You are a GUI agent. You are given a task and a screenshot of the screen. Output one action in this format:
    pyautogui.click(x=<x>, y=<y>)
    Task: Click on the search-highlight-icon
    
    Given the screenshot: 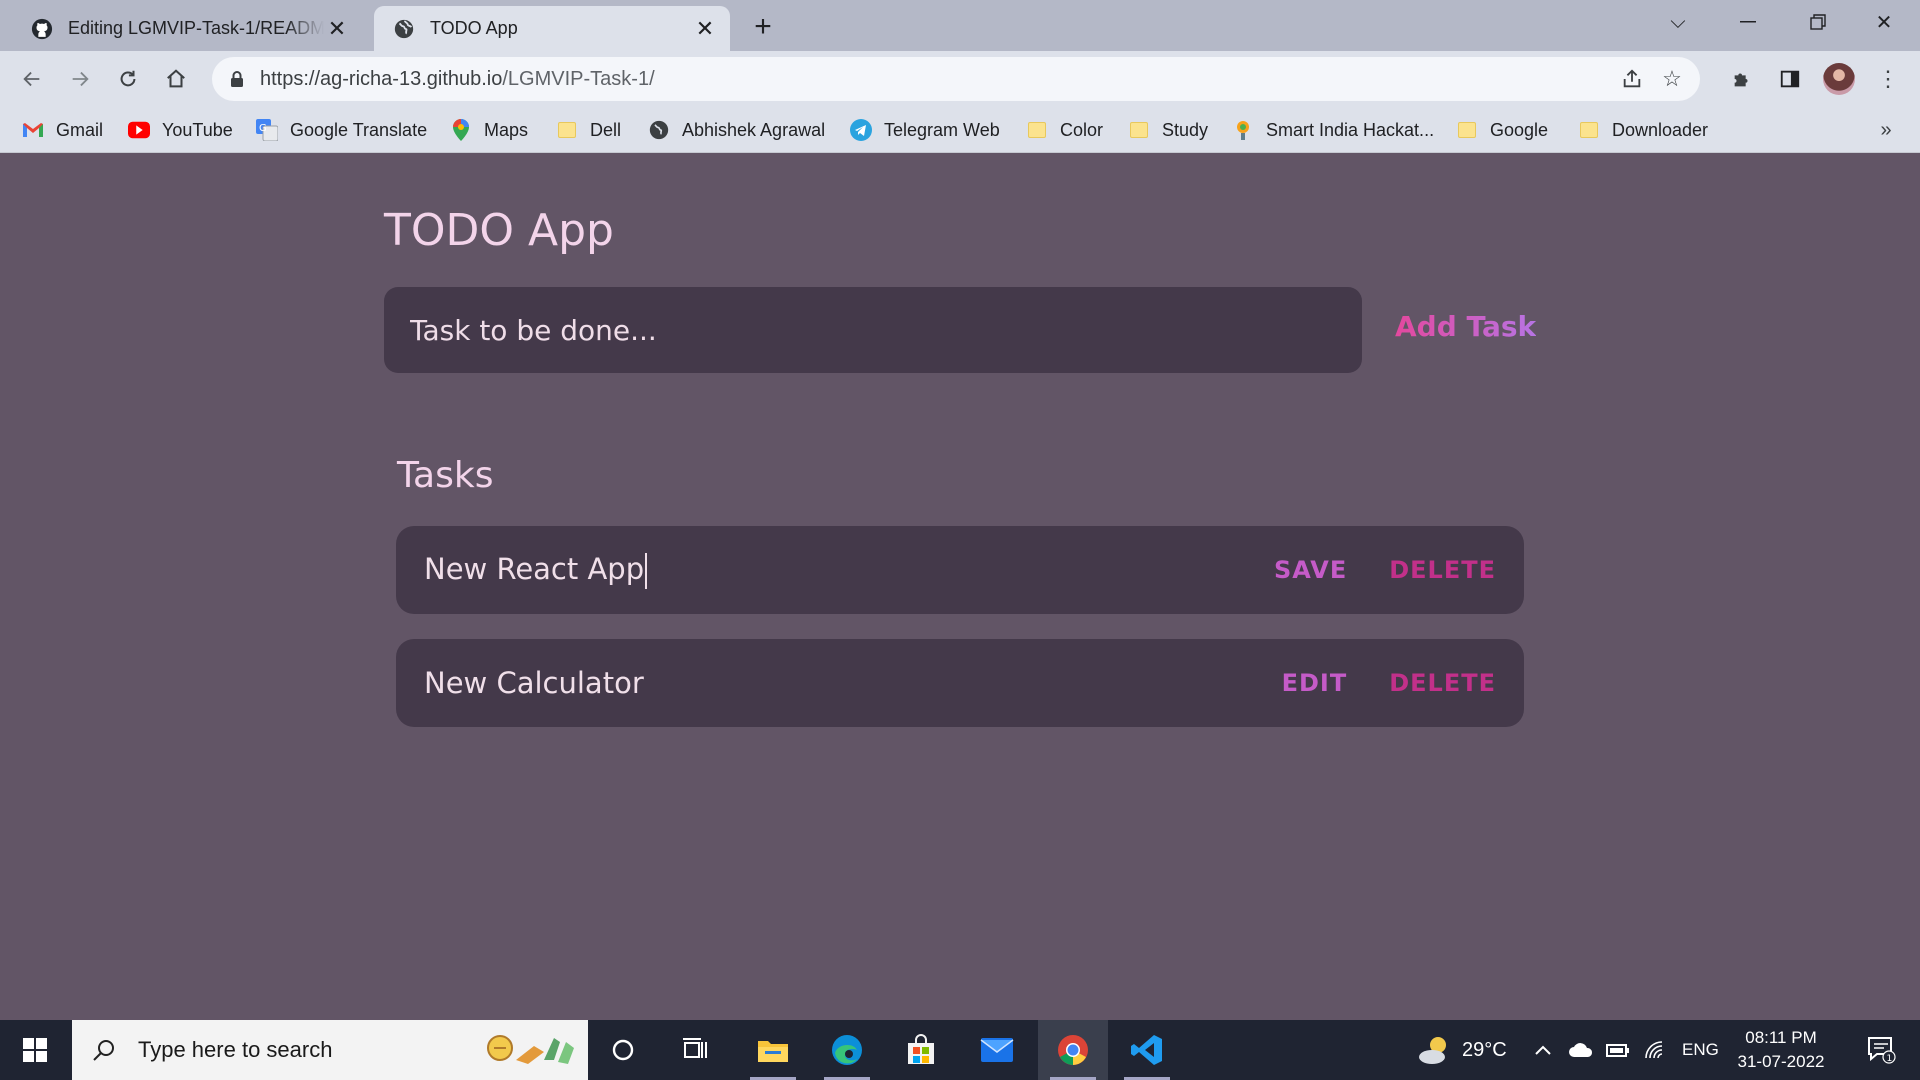 What is the action you would take?
    pyautogui.click(x=530, y=1050)
    